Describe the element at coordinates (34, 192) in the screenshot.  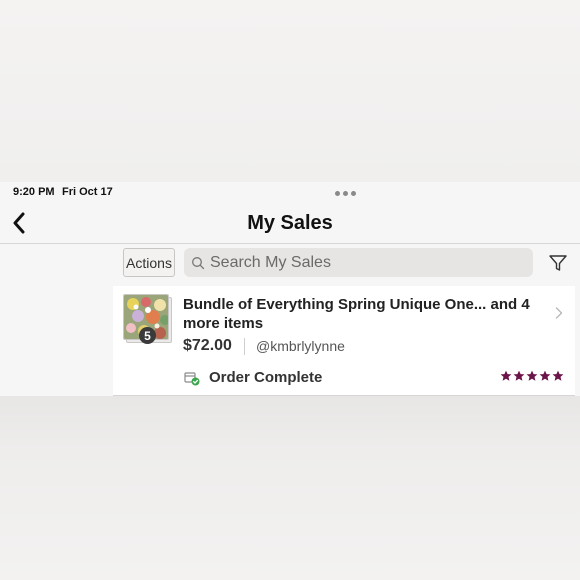
I see `status-time: 9:20 PM` at that location.